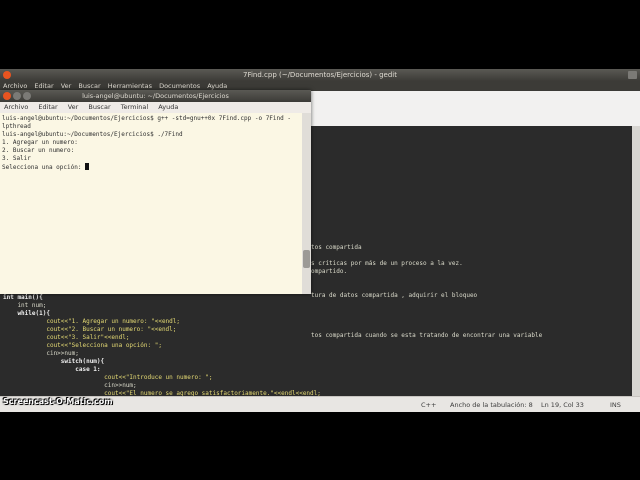 The height and width of the screenshot is (480, 640). What do you see at coordinates (615, 405) in the screenshot?
I see `insert-mode: INS` at bounding box center [615, 405].